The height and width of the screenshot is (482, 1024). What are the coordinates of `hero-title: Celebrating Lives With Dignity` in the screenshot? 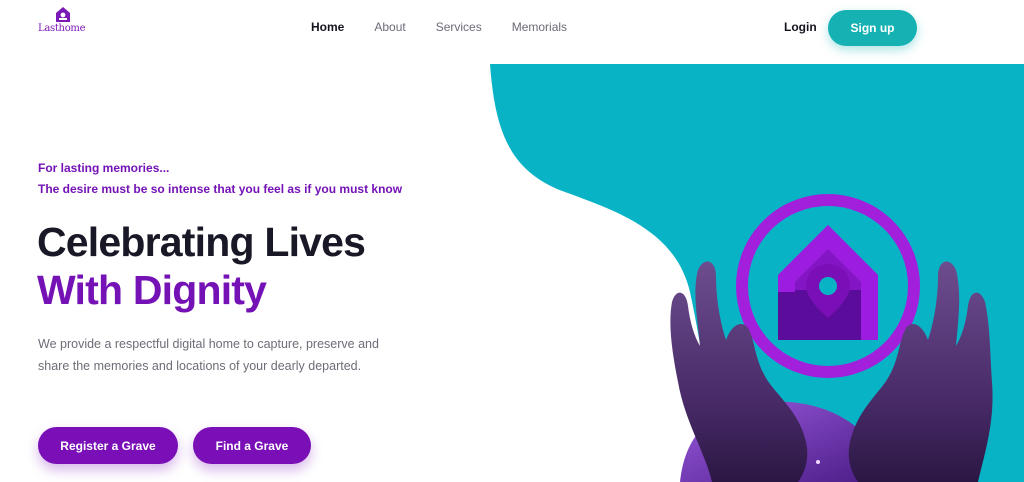 It's located at (201, 266).